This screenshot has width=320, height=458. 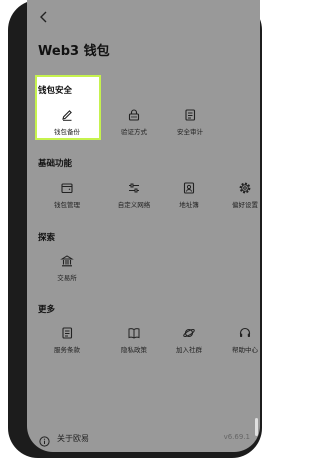 I want to click on custom-network-button: 自定义网络, so click(x=134, y=194).